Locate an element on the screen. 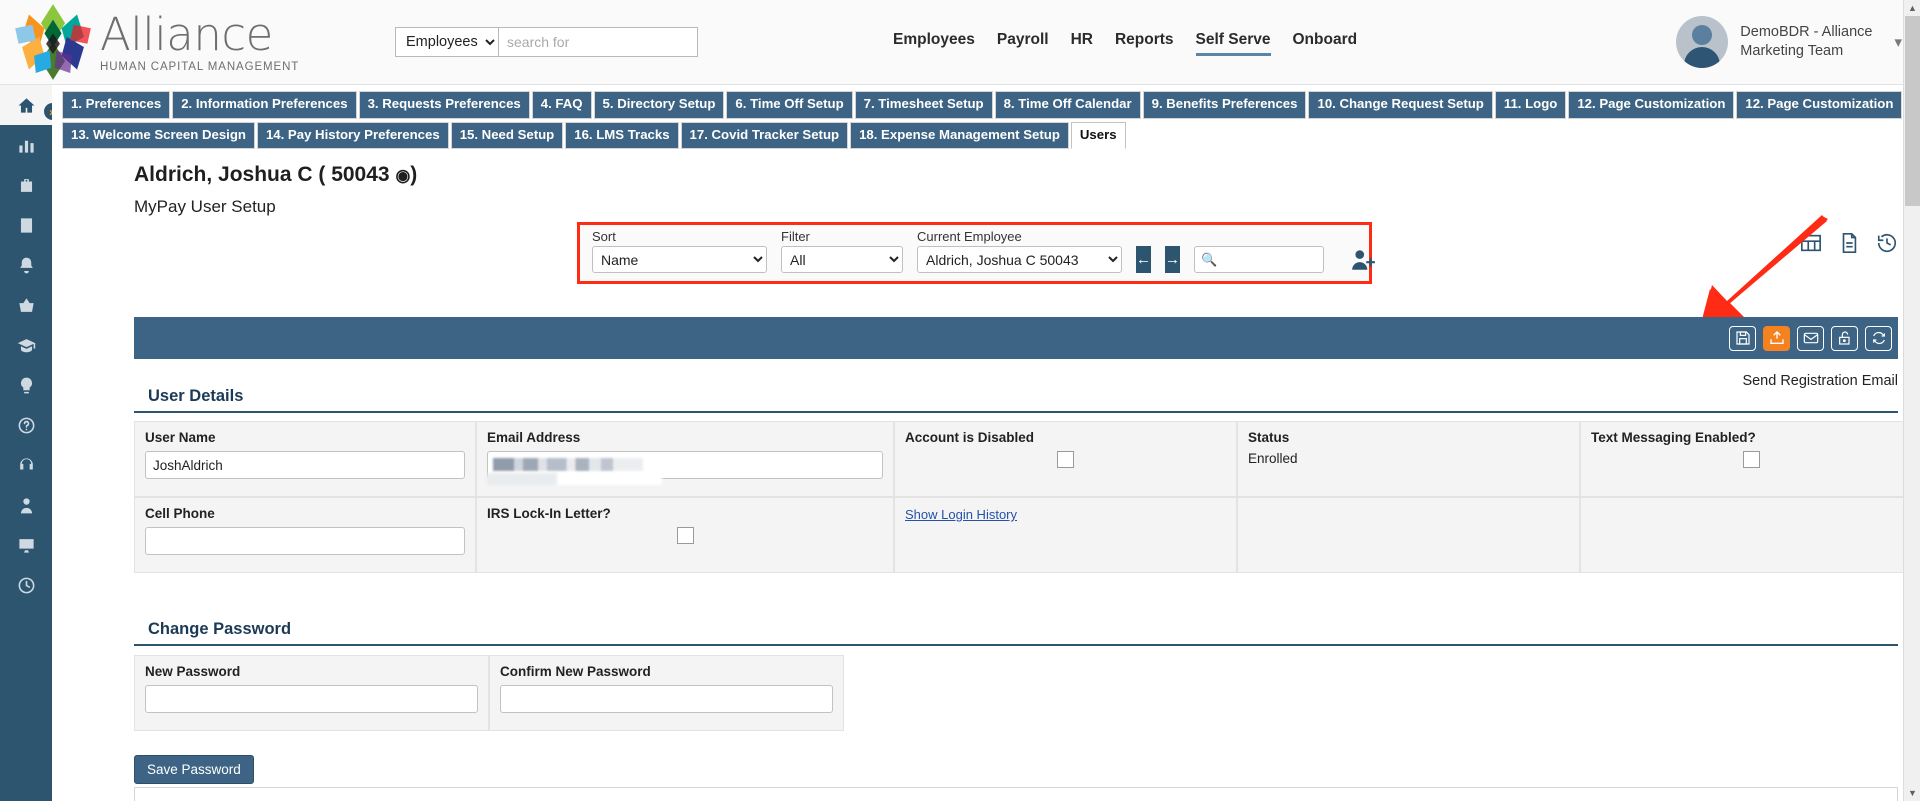 This screenshot has height=801, width=1920. sort-field: Sort Name is located at coordinates (679, 251).